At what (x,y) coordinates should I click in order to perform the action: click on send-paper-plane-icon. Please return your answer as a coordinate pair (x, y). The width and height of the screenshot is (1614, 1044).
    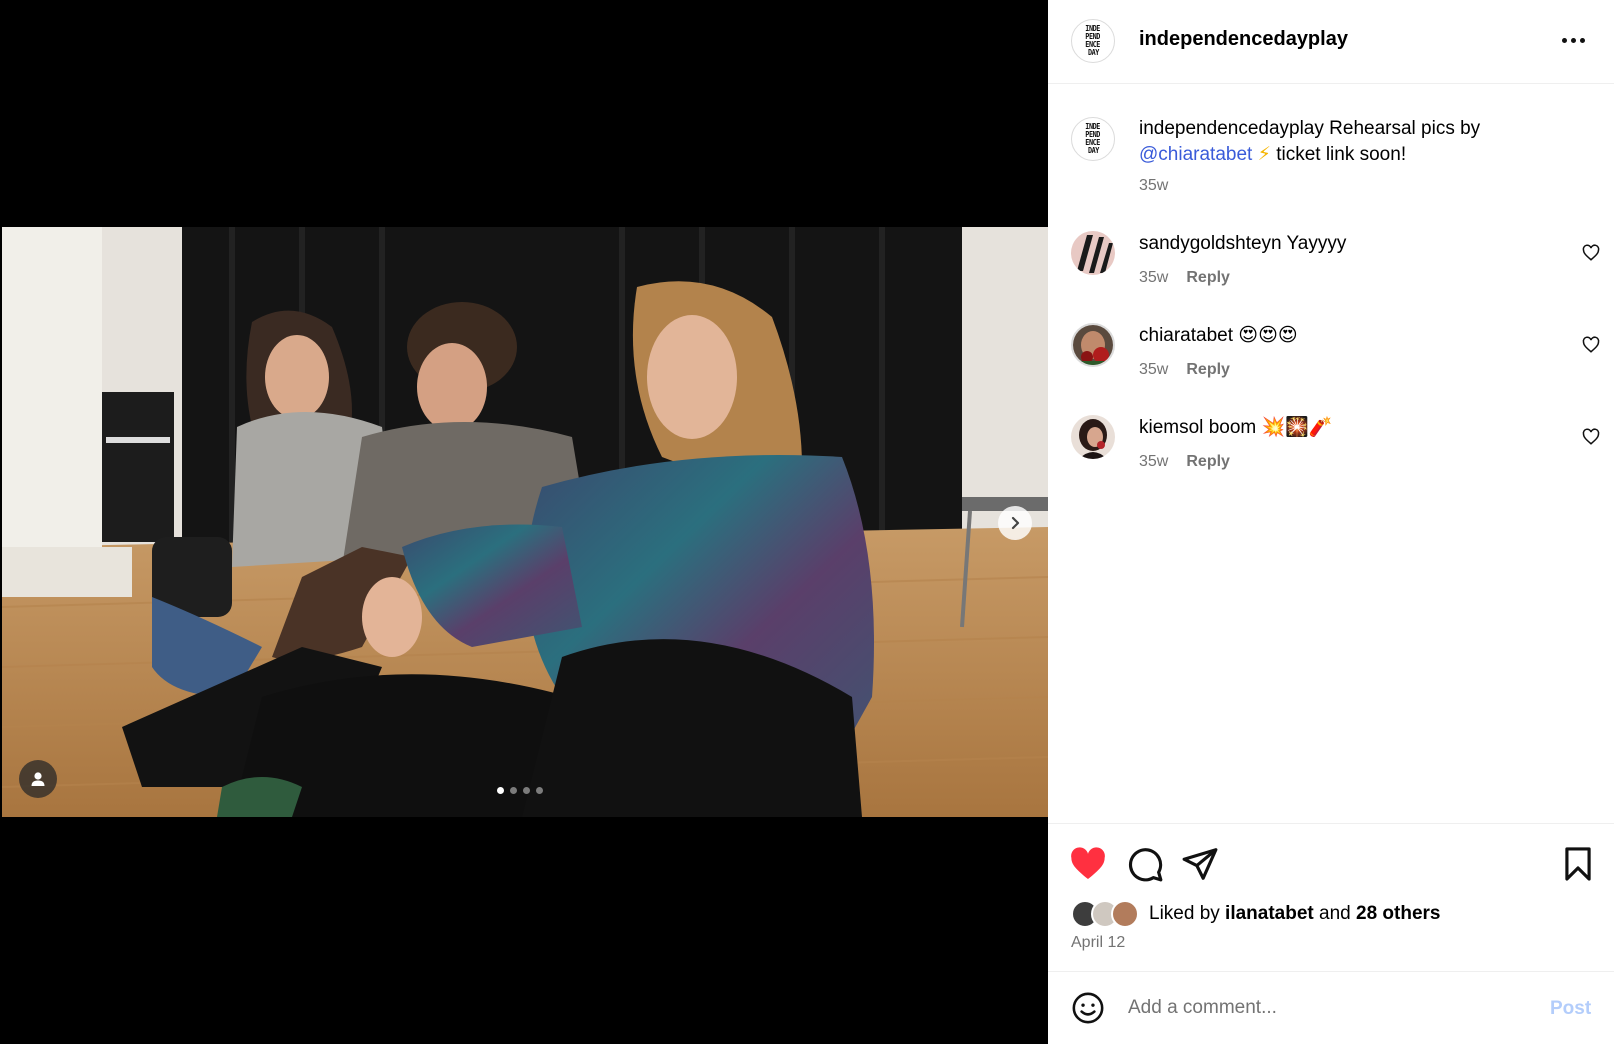
    Looking at the image, I should click on (1200, 864).